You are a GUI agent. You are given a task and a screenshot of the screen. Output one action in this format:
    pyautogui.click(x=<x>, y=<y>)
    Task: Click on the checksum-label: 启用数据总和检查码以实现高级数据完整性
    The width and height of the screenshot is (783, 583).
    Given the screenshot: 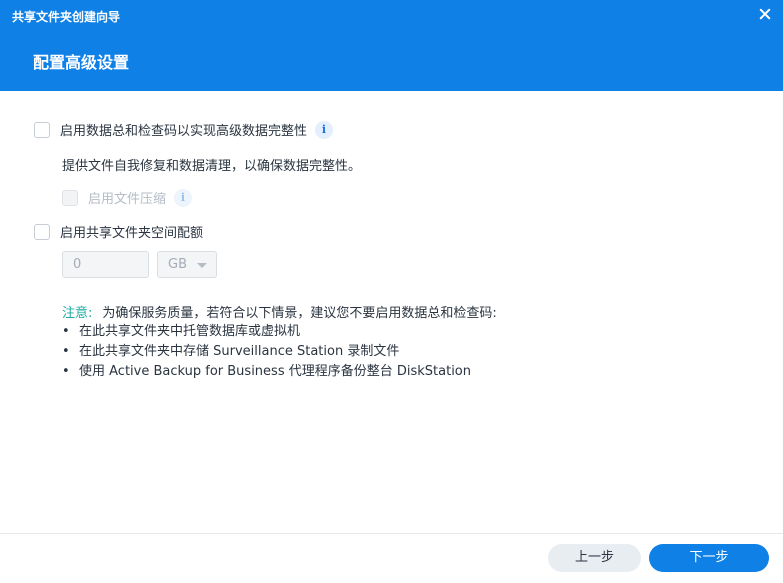 What is the action you would take?
    pyautogui.click(x=183, y=129)
    